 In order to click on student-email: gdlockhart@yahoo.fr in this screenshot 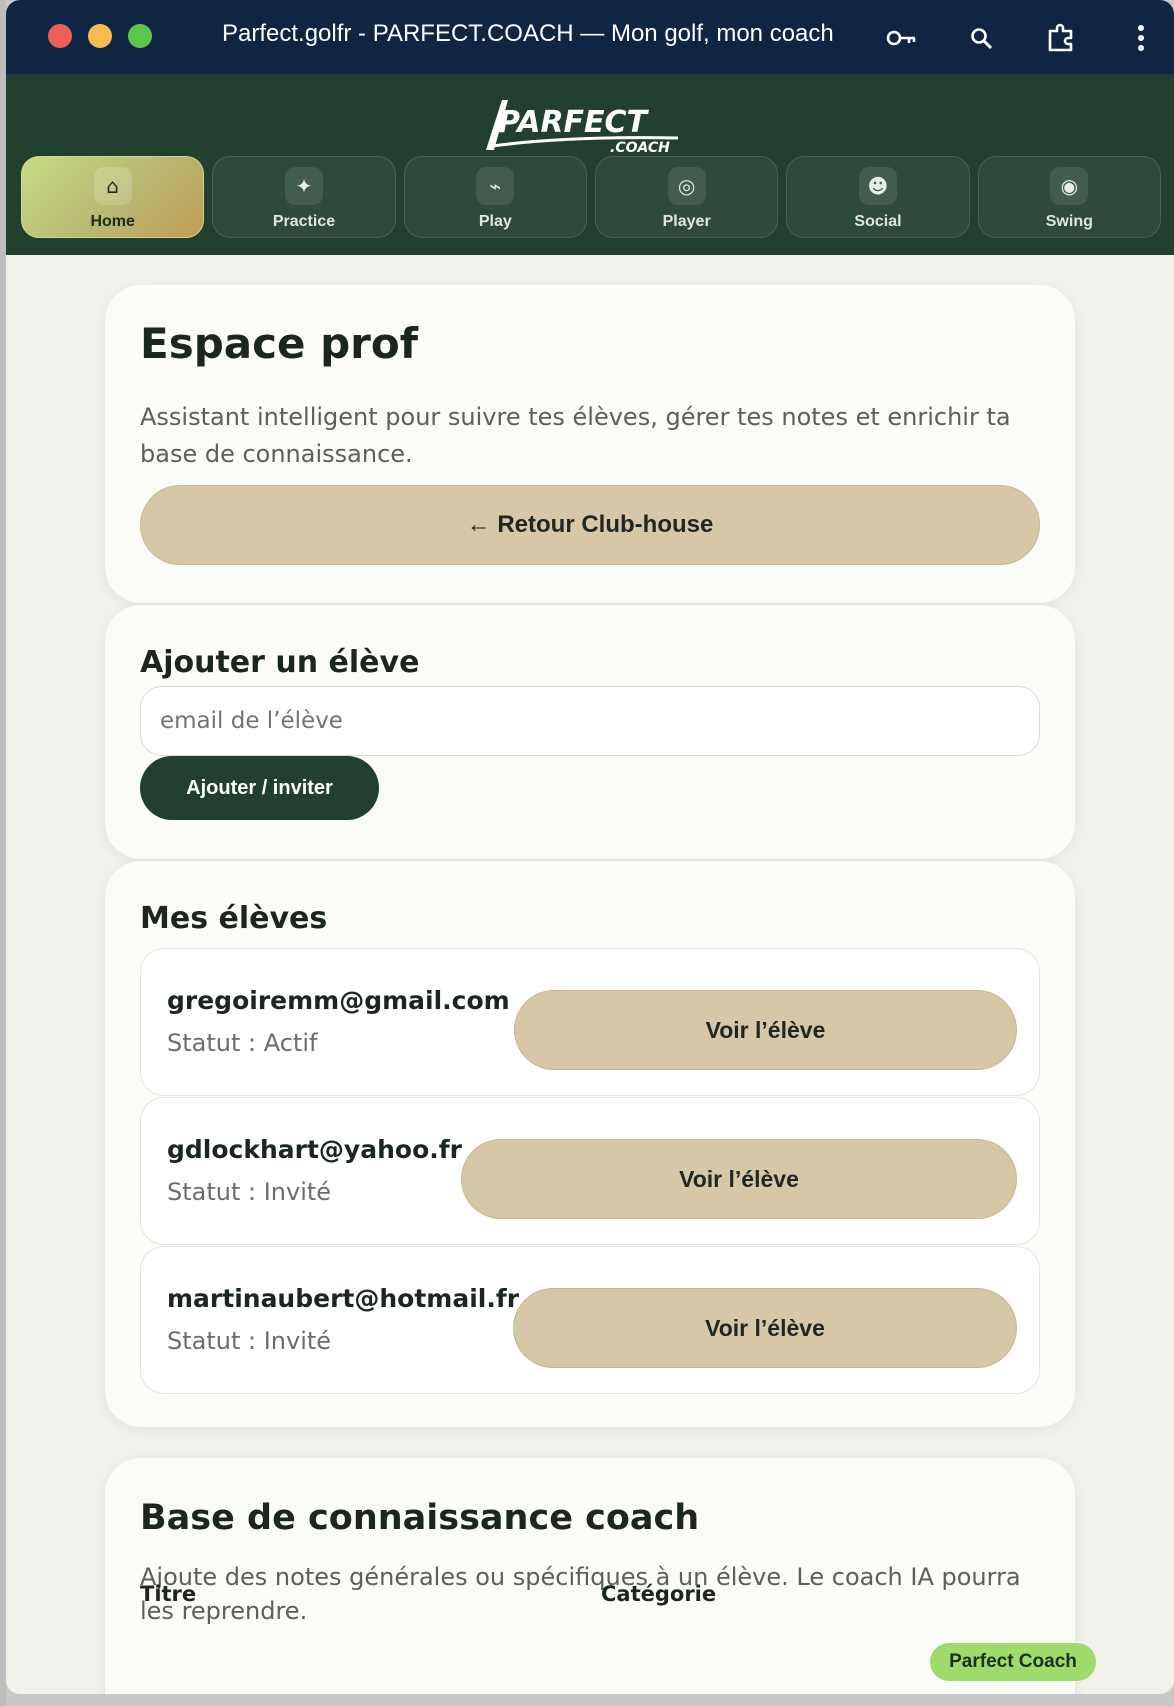, I will do `click(314, 1149)`.